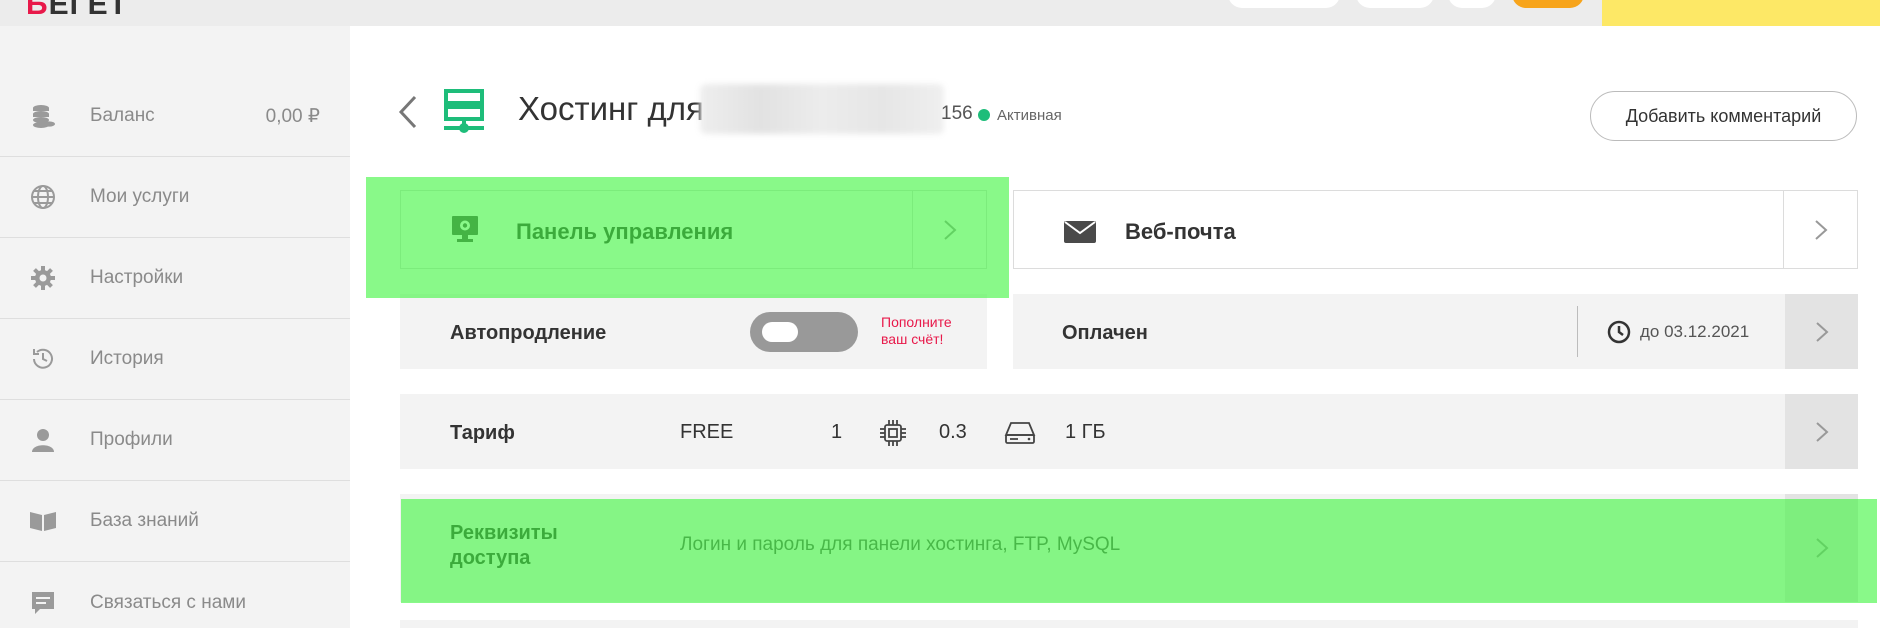 The width and height of the screenshot is (1880, 628). I want to click on tariff-ram: 0.3, so click(953, 432).